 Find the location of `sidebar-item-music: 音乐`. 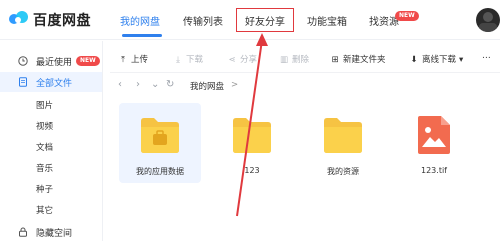

sidebar-item-music: 音乐 is located at coordinates (44, 168).